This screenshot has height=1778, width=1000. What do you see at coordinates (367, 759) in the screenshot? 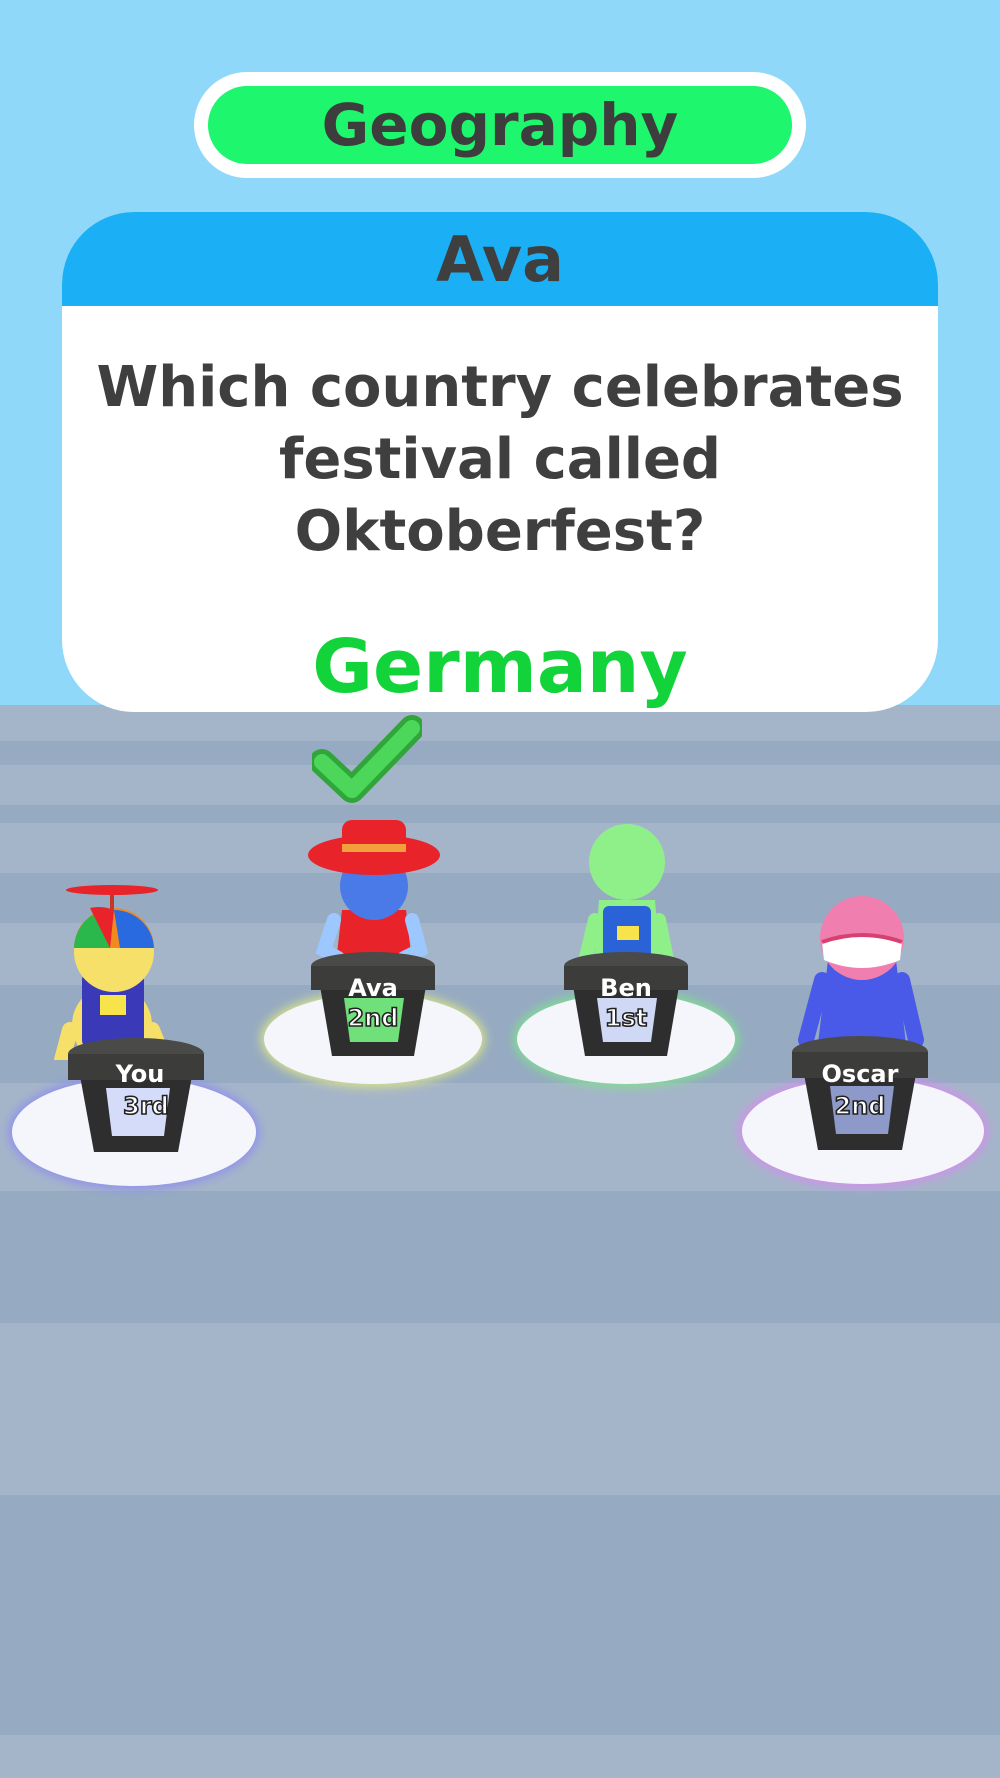
I see `checkmark-icon` at bounding box center [367, 759].